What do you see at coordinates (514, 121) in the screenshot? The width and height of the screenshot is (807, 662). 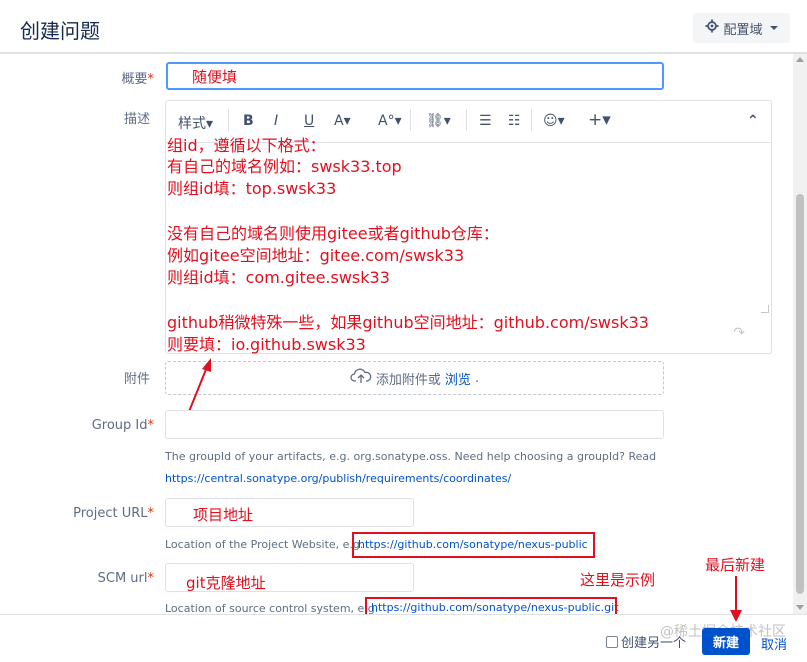 I see `numbered-list-icon: ☷` at bounding box center [514, 121].